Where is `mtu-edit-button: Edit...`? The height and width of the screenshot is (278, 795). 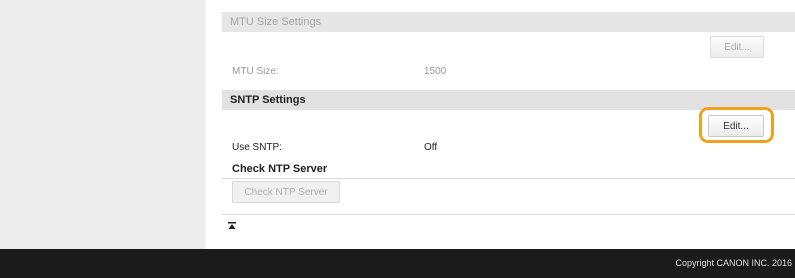 mtu-edit-button: Edit... is located at coordinates (737, 47).